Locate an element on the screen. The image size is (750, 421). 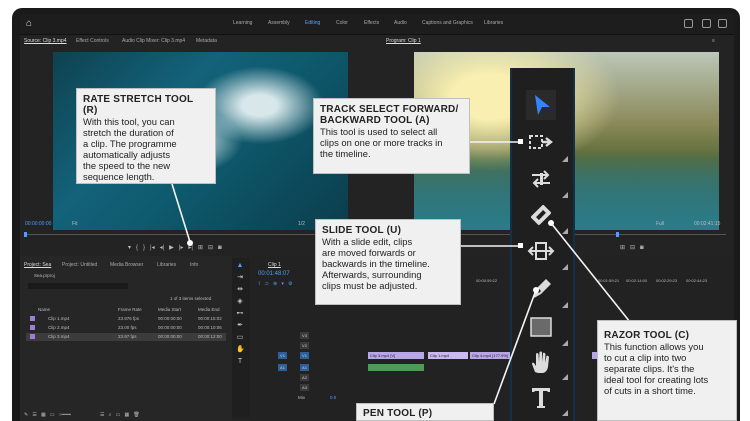
callout-line: This tool is used to select all is located at coordinates (379, 131).